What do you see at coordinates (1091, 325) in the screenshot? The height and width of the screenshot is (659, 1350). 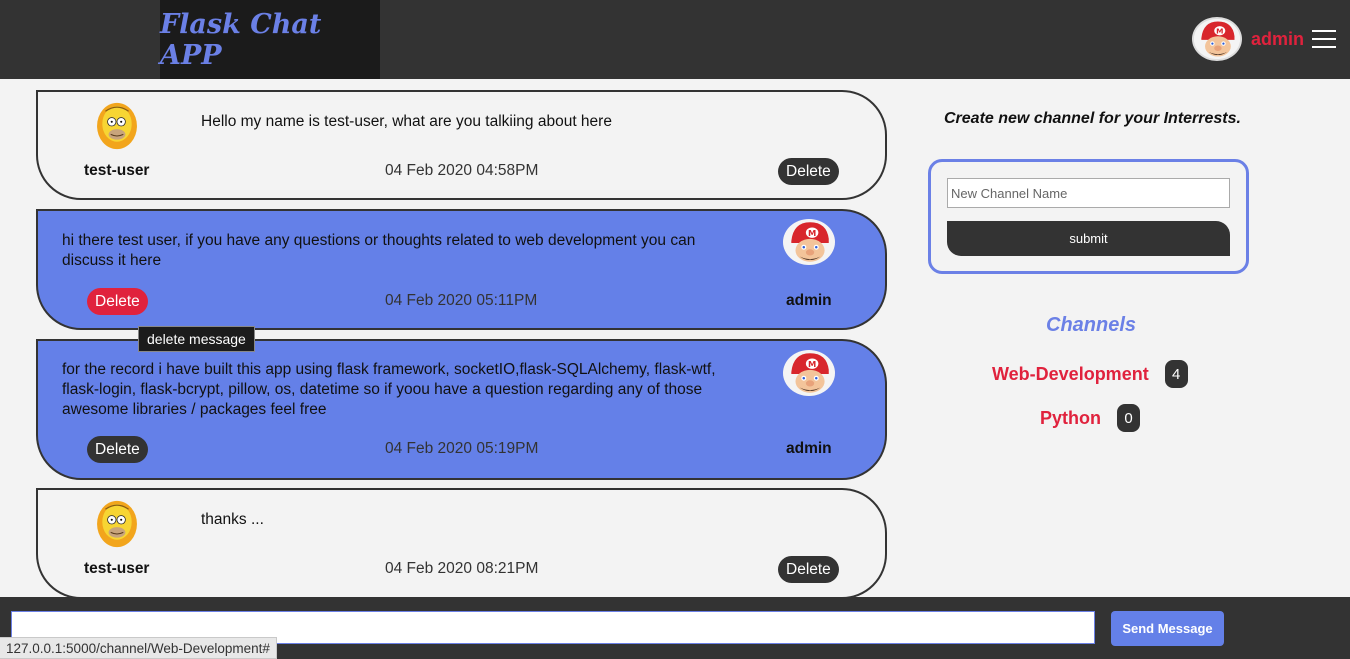 I see `channels-heading: Channels` at bounding box center [1091, 325].